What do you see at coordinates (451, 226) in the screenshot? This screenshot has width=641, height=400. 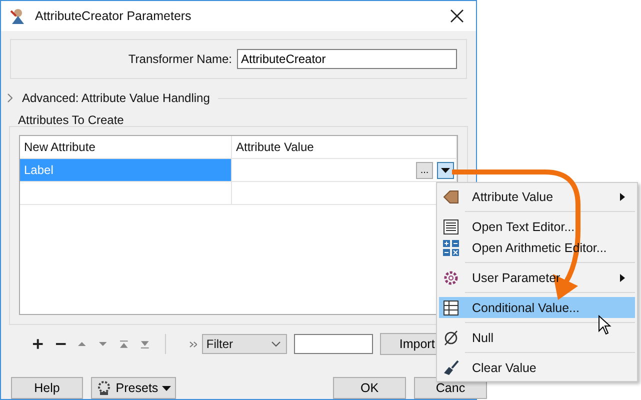 I see `text-icon` at bounding box center [451, 226].